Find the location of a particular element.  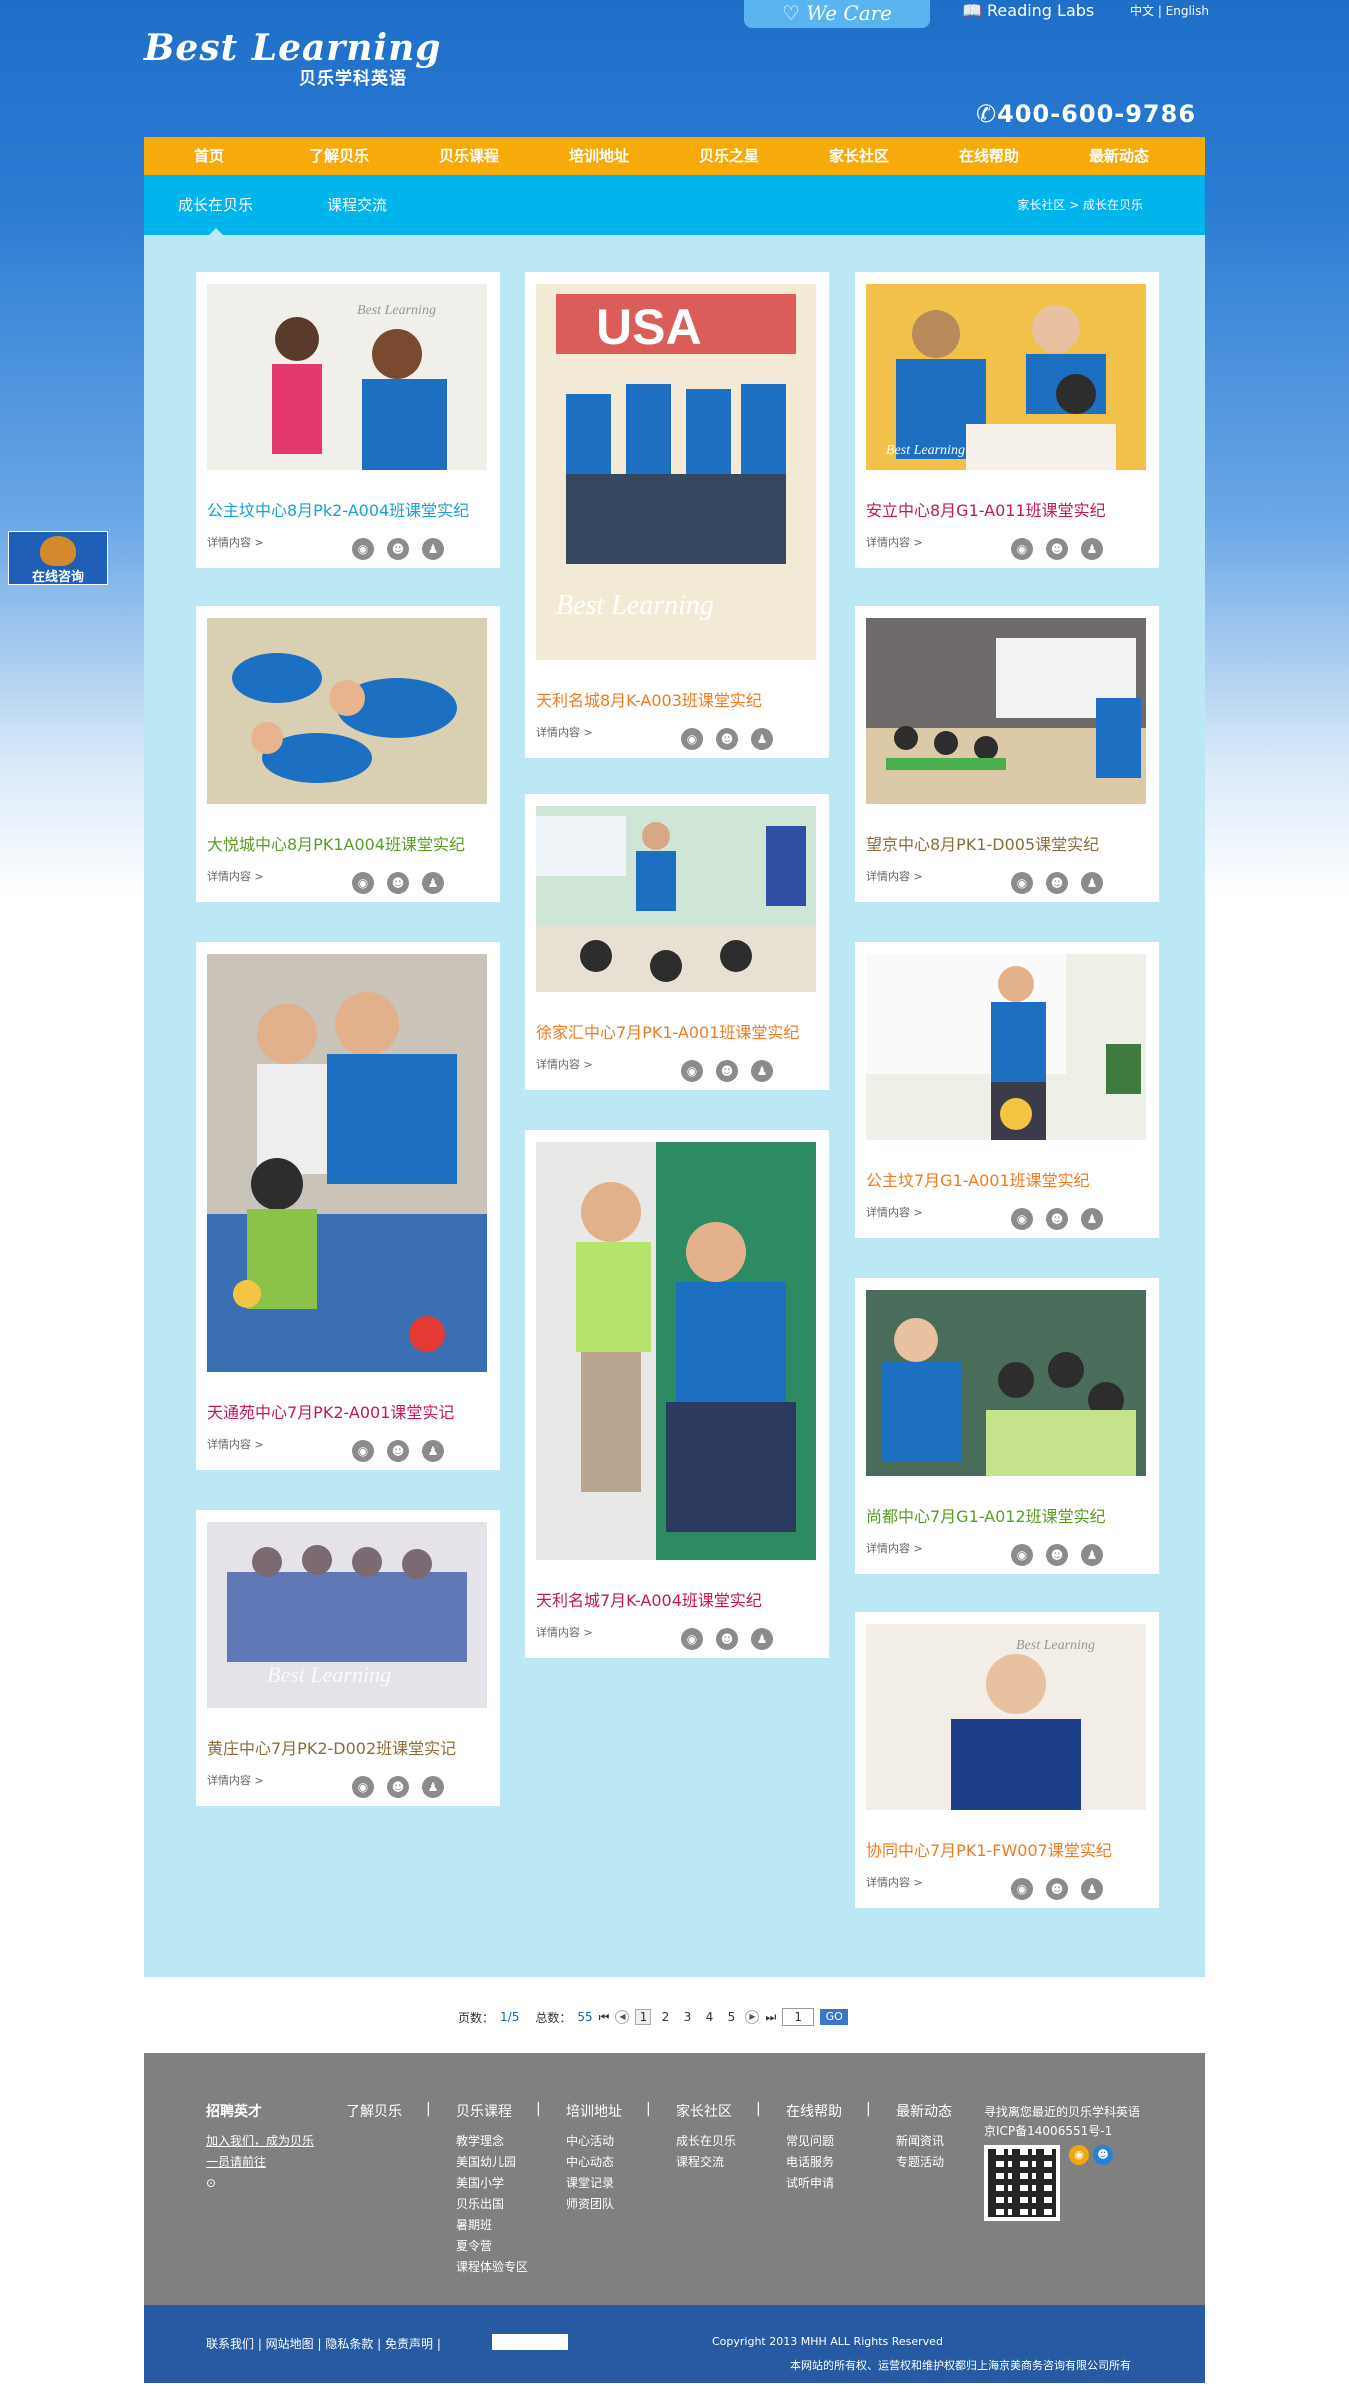

footer-link: 课堂记录 is located at coordinates (594, 2183).